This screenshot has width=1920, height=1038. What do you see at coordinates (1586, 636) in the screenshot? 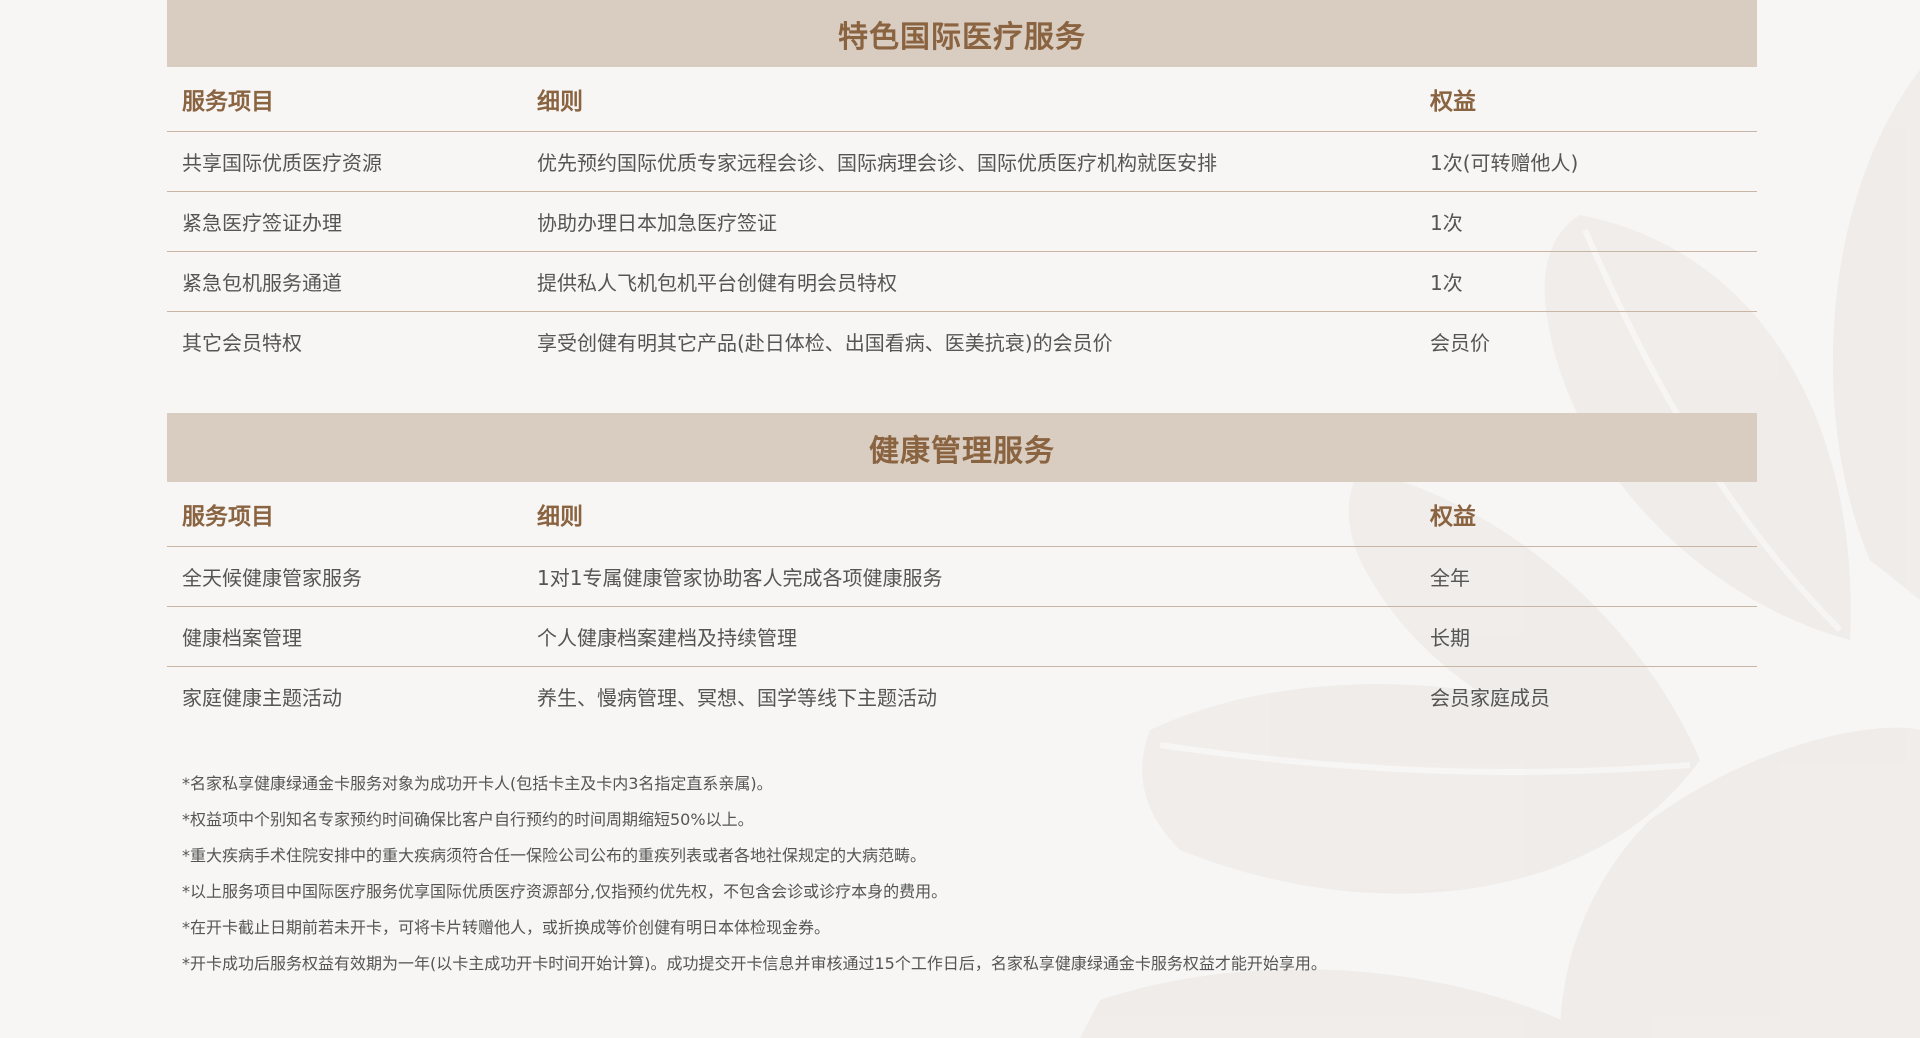
I see `cell-benefit: 长期` at bounding box center [1586, 636].